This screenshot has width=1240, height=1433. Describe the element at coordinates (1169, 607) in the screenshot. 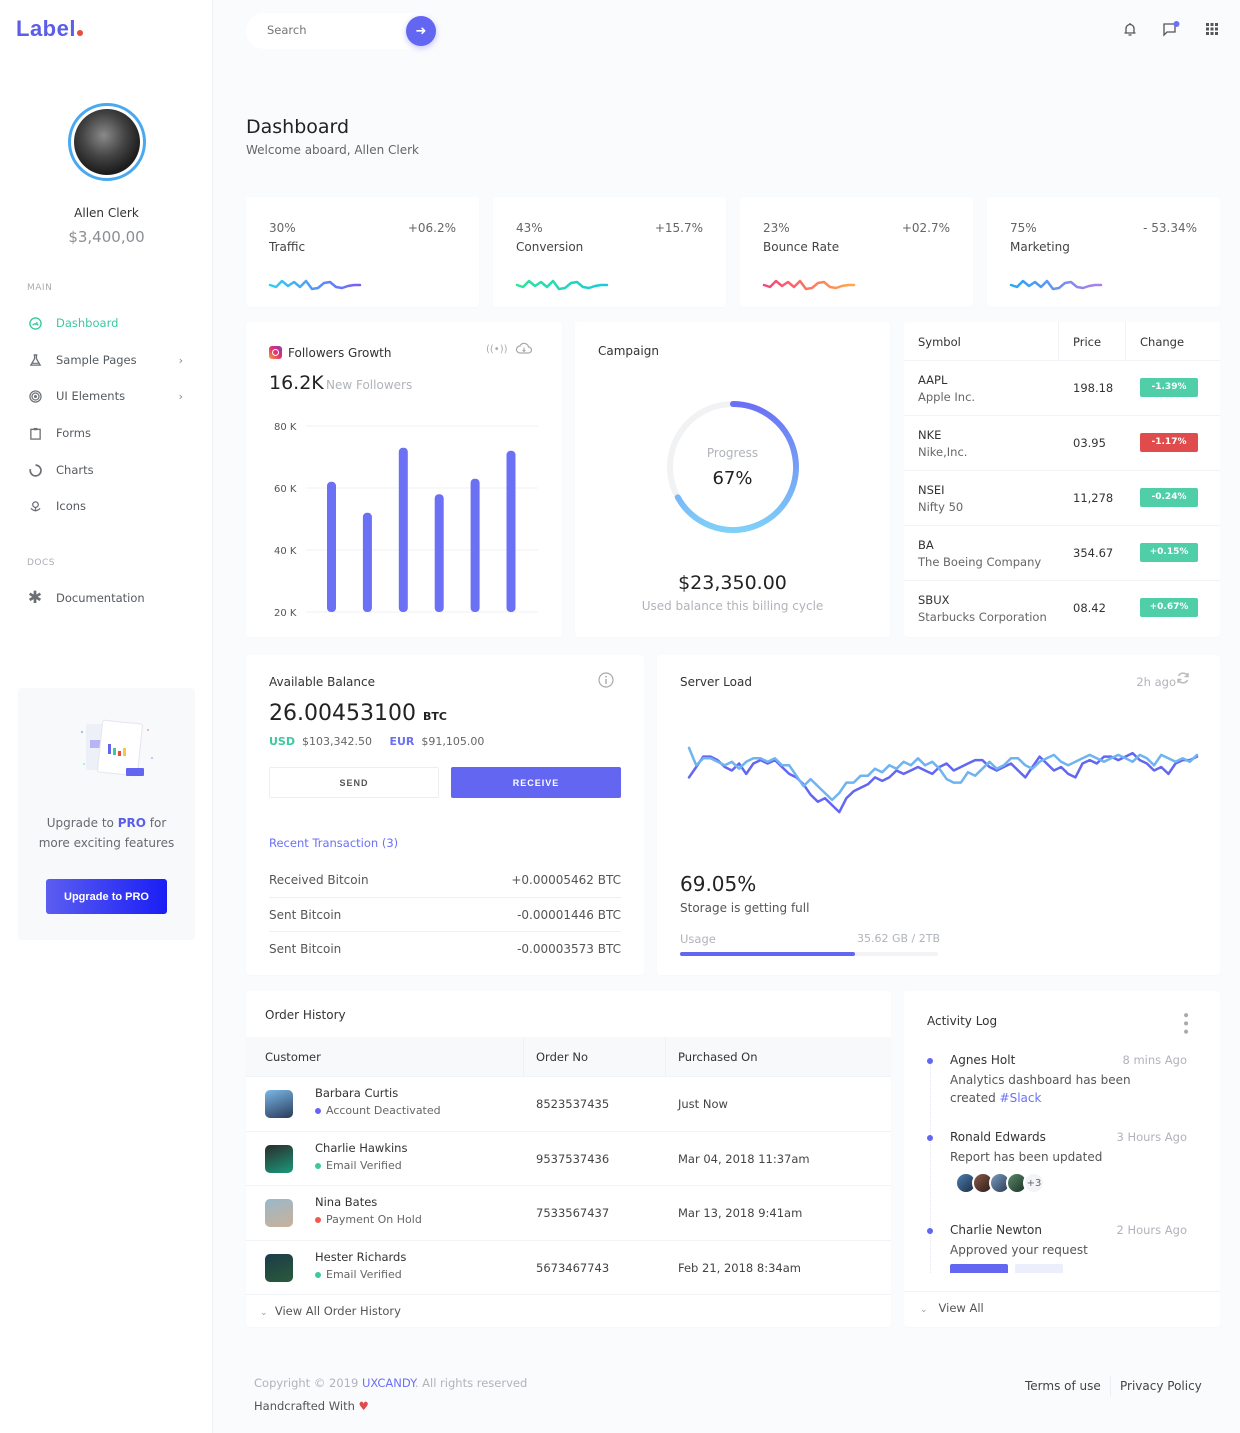

I see `stock-change: +0.67%` at that location.